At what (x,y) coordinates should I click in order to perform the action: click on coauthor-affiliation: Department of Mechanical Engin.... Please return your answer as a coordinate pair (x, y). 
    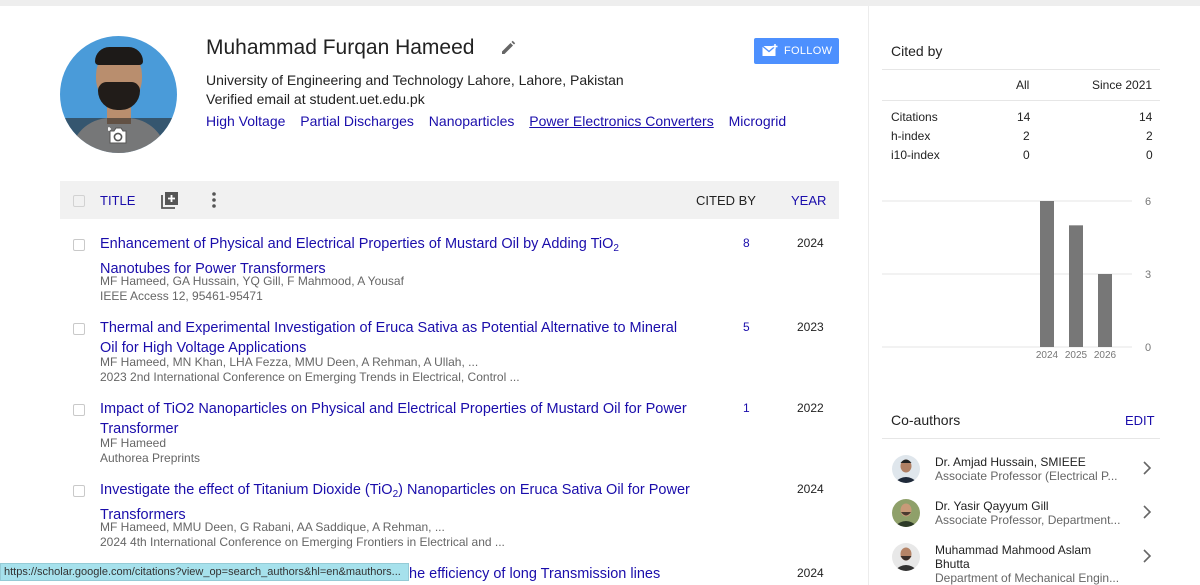
    Looking at the image, I should click on (1027, 578).